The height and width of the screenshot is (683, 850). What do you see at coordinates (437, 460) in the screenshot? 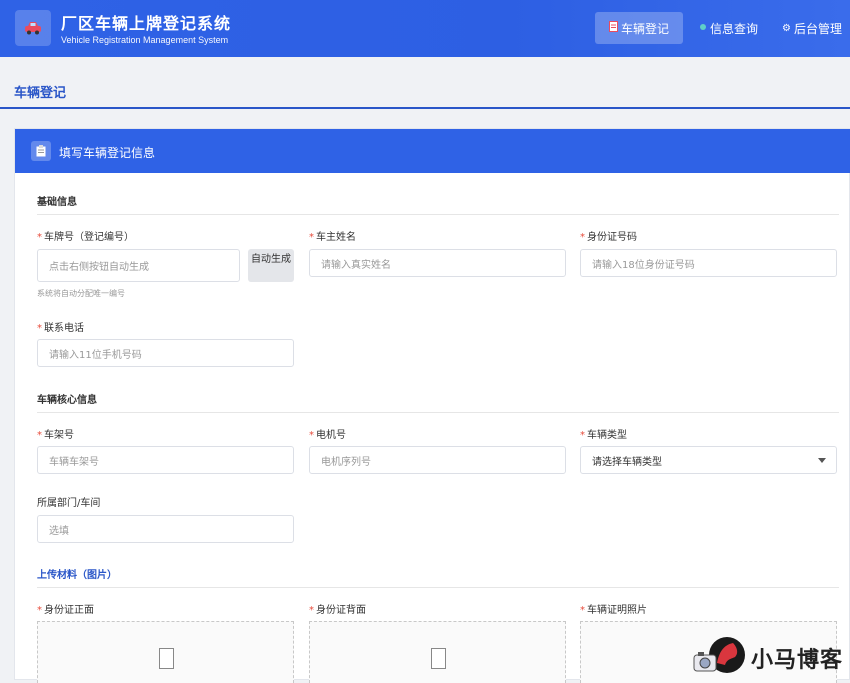
I see `engine-number-input: 电机序列号` at bounding box center [437, 460].